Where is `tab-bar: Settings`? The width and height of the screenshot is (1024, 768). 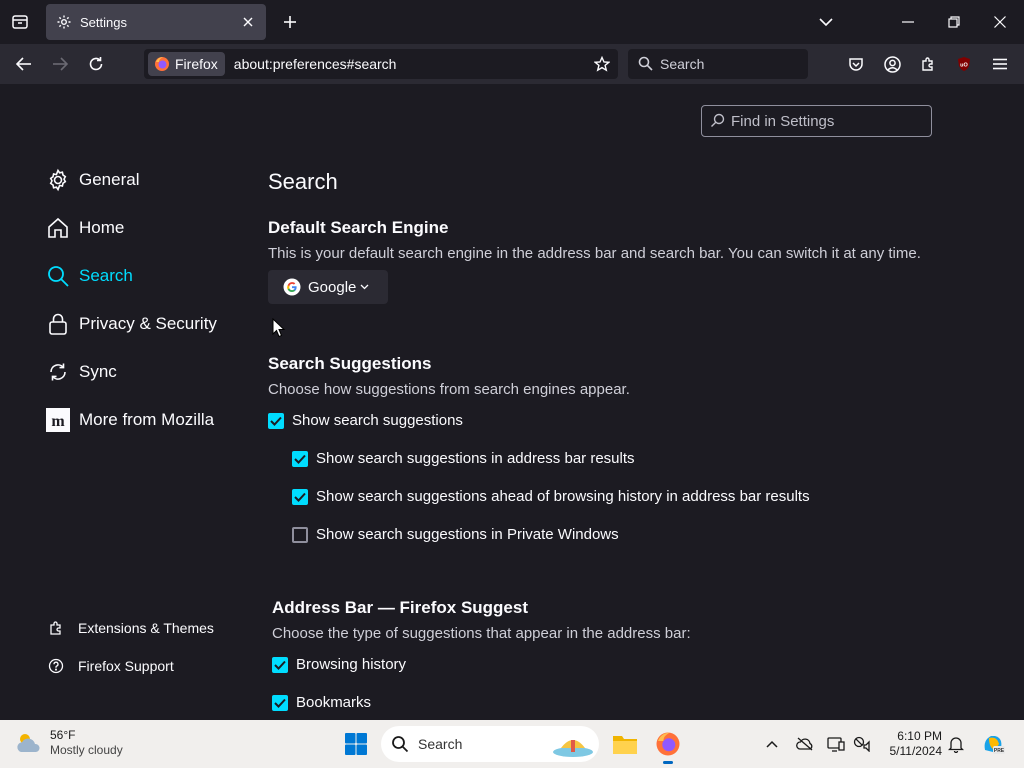
tab-bar: Settings is located at coordinates (512, 22).